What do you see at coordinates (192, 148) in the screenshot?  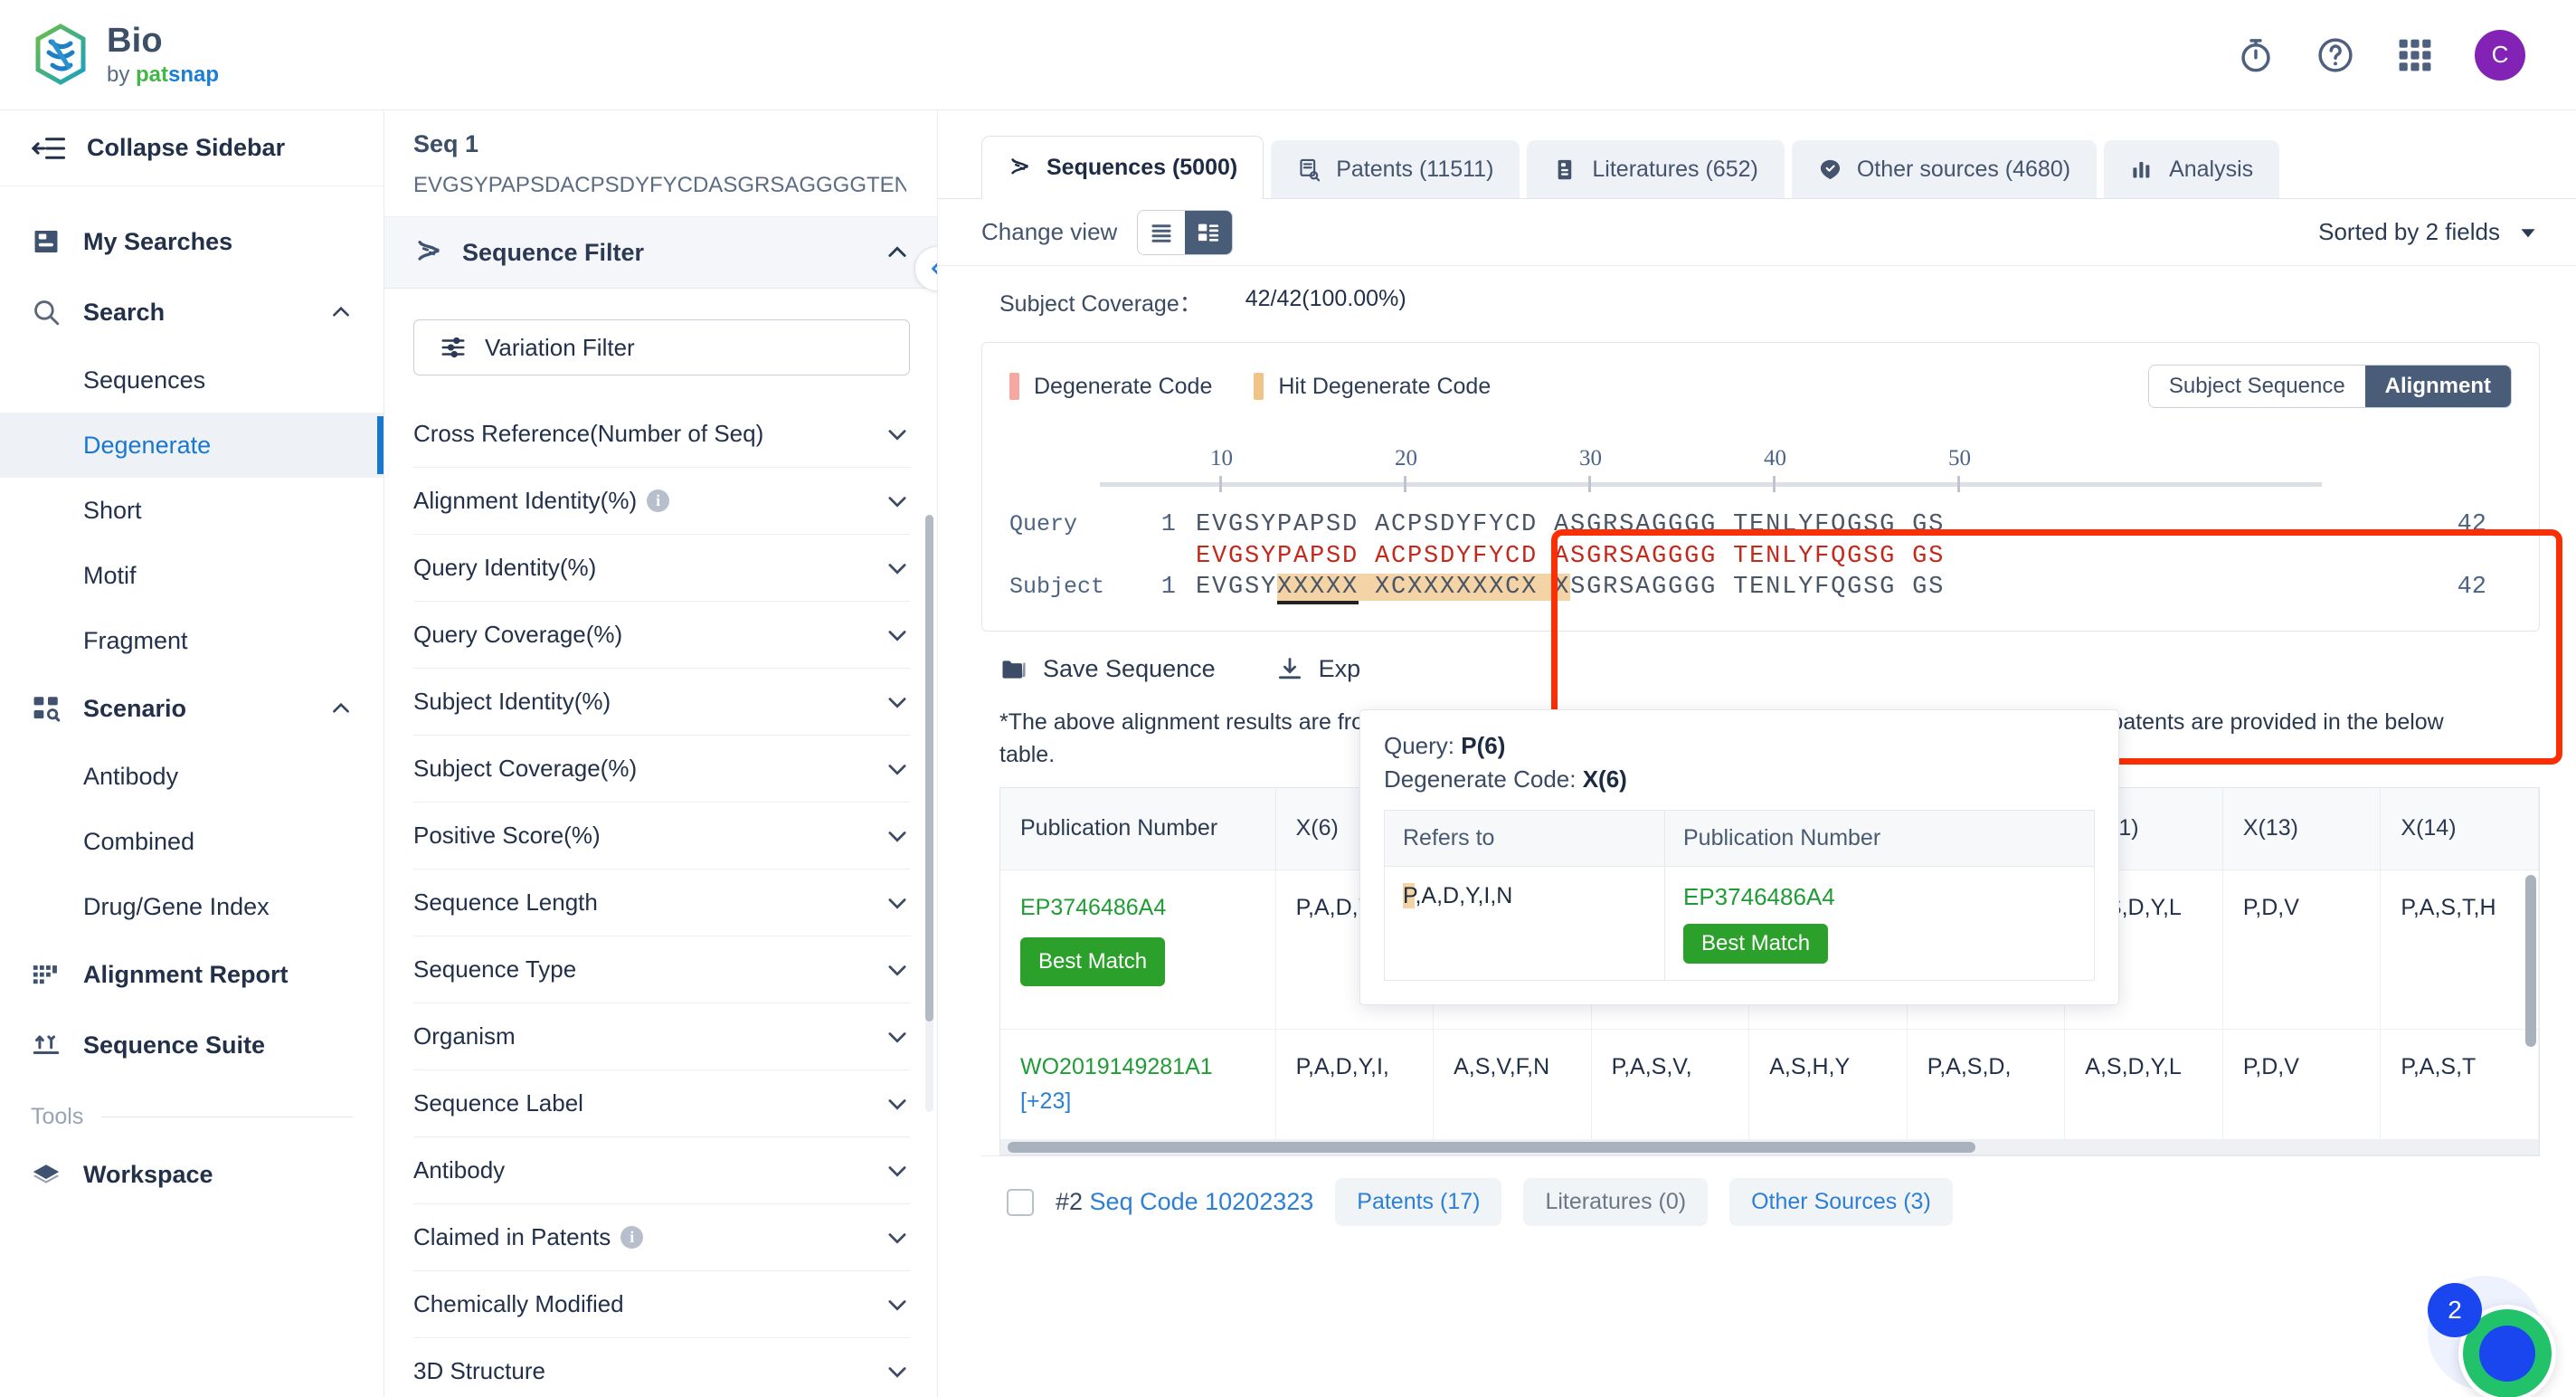 I see `collapse-sidebar-button: Collapse Sidebar` at bounding box center [192, 148].